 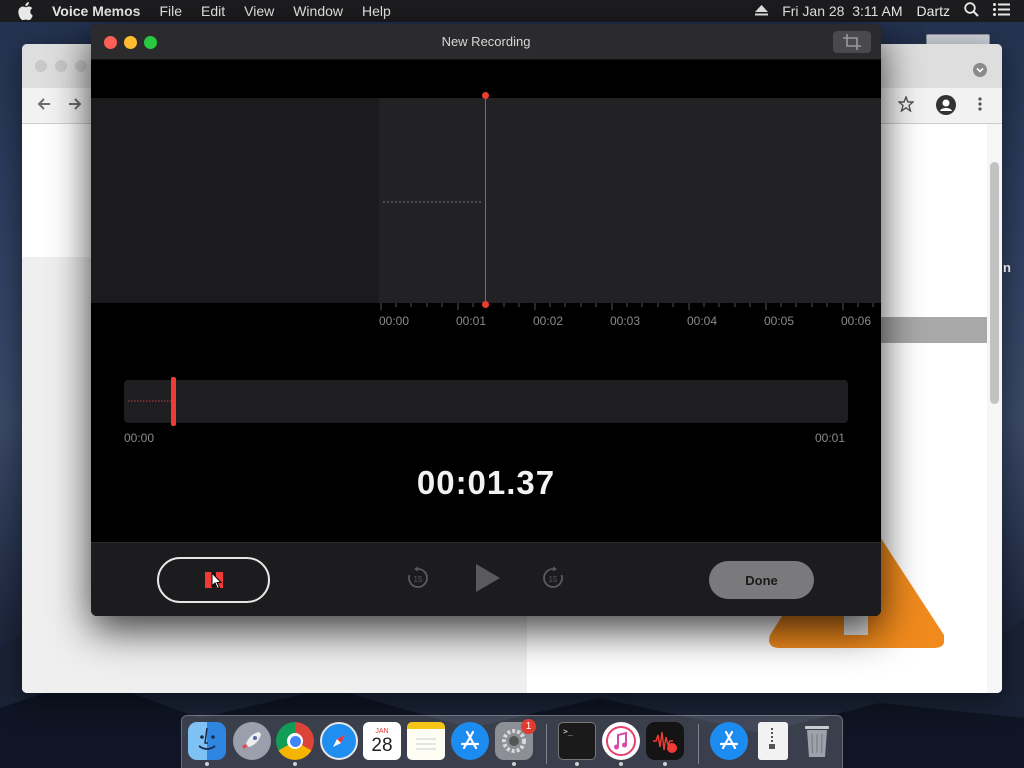 What do you see at coordinates (773, 741) in the screenshot?
I see `document-icon` at bounding box center [773, 741].